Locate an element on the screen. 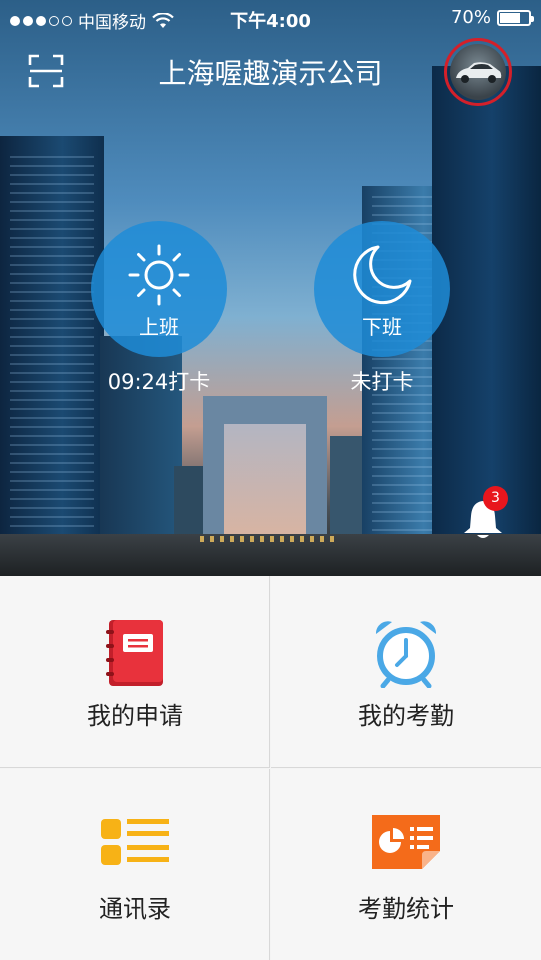 The height and width of the screenshot is (960, 541). car-icon is located at coordinates (479, 72).